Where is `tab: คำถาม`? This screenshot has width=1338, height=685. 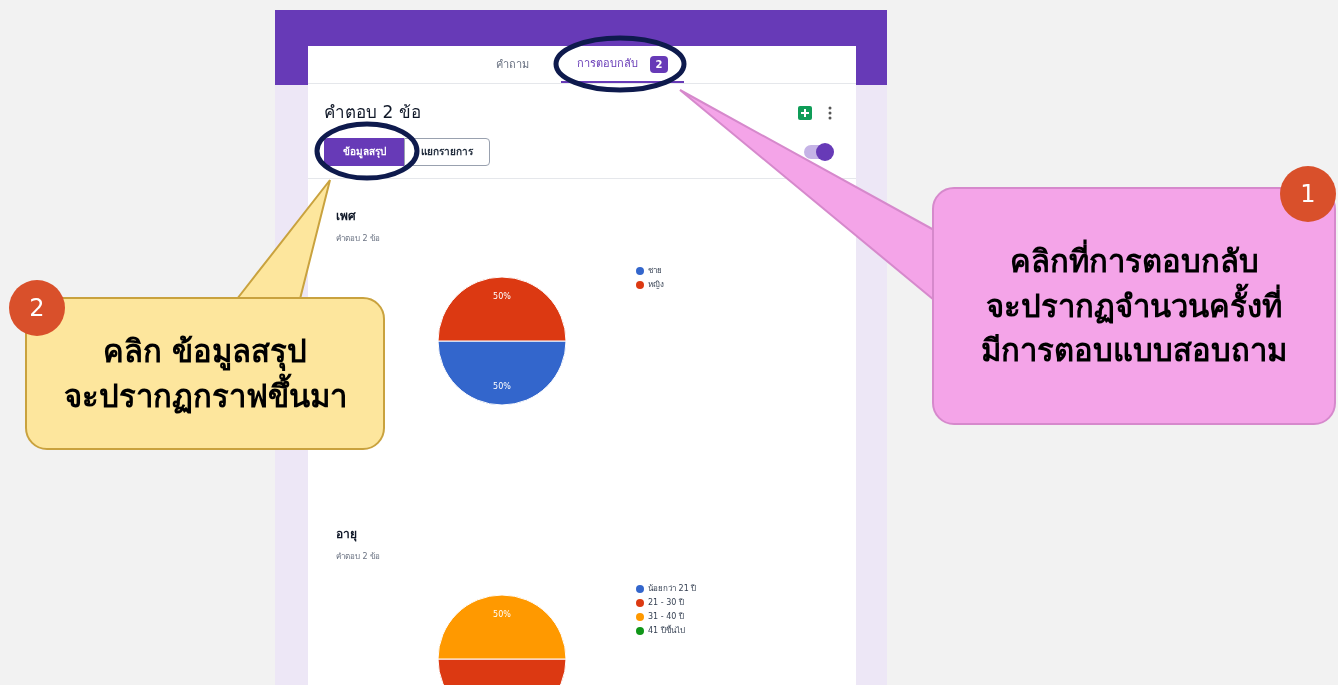
tab: คำถาม is located at coordinates (512, 69).